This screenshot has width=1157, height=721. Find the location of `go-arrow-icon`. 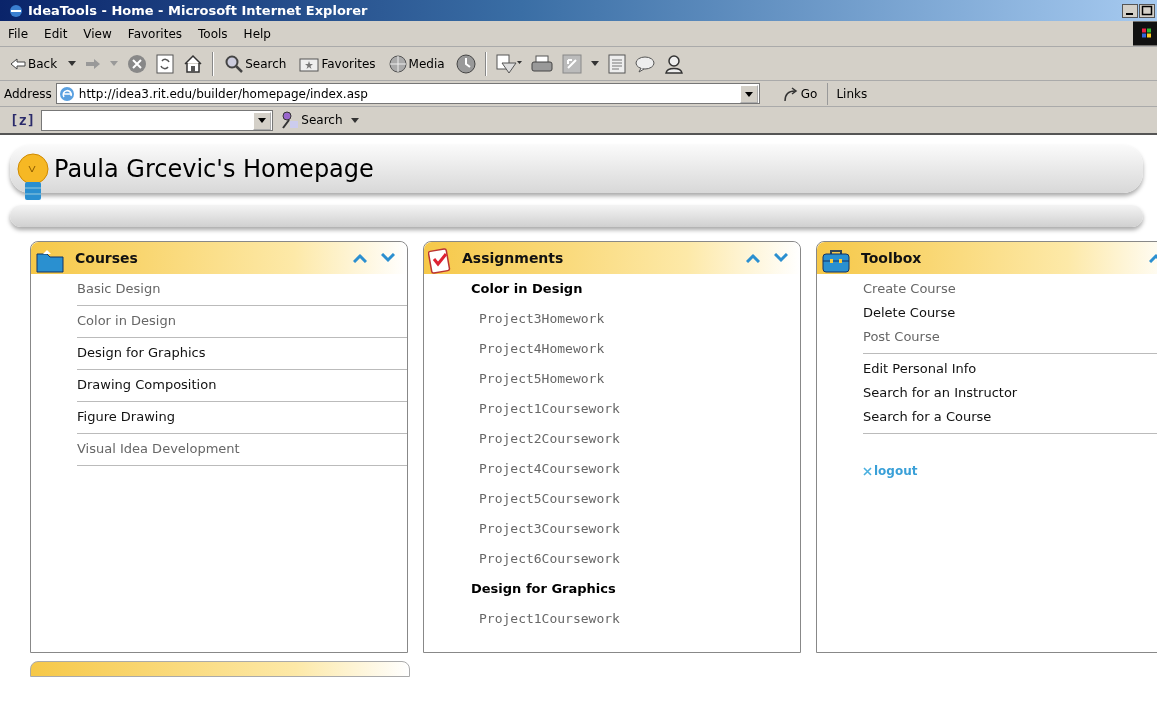

go-arrow-icon is located at coordinates (789, 93).